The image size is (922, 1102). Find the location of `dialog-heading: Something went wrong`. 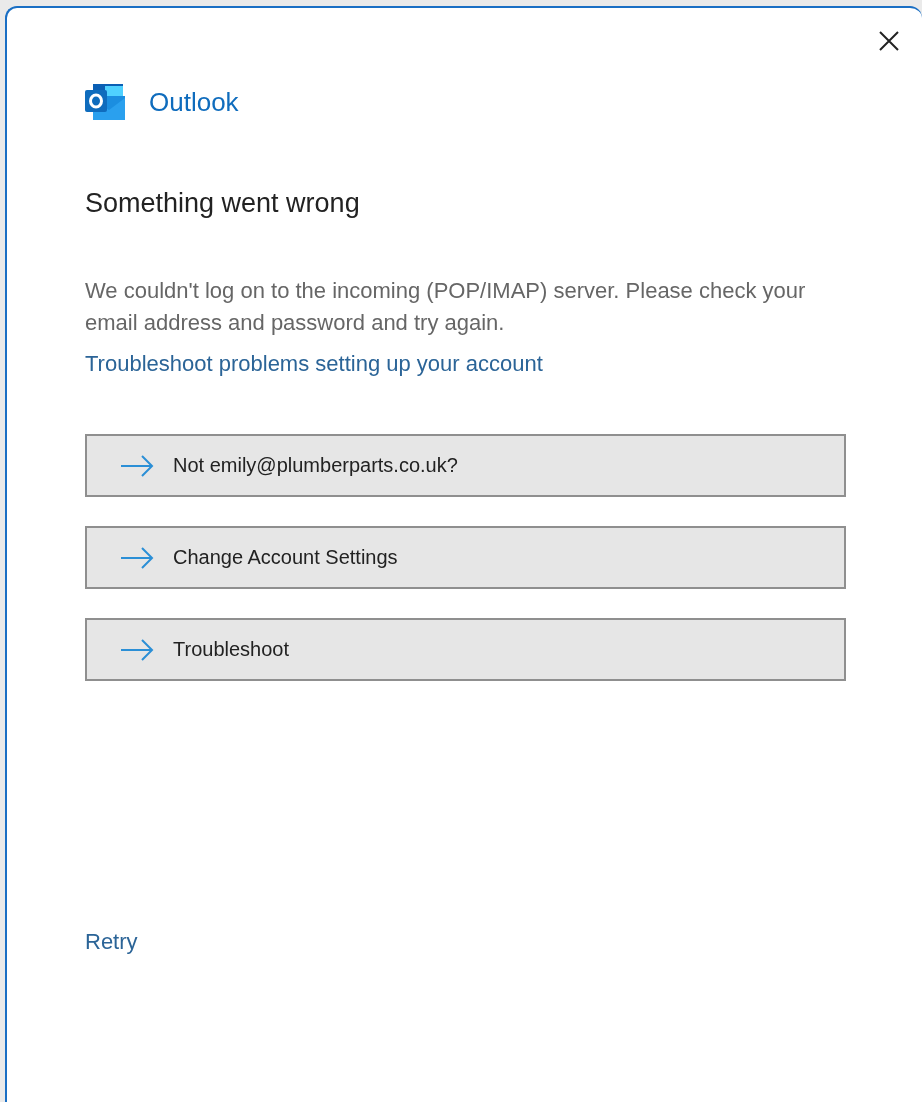

dialog-heading: Something went wrong is located at coordinates (223, 203).